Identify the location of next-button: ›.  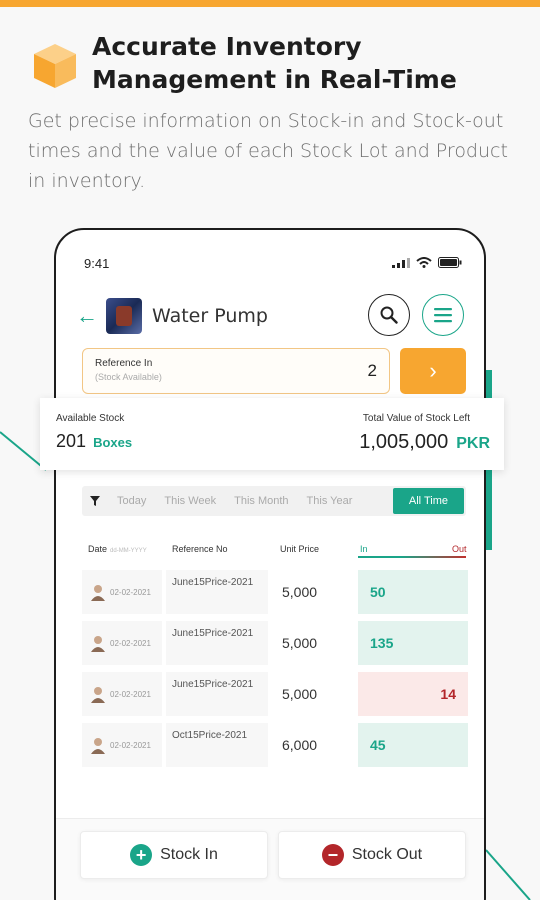
(433, 371).